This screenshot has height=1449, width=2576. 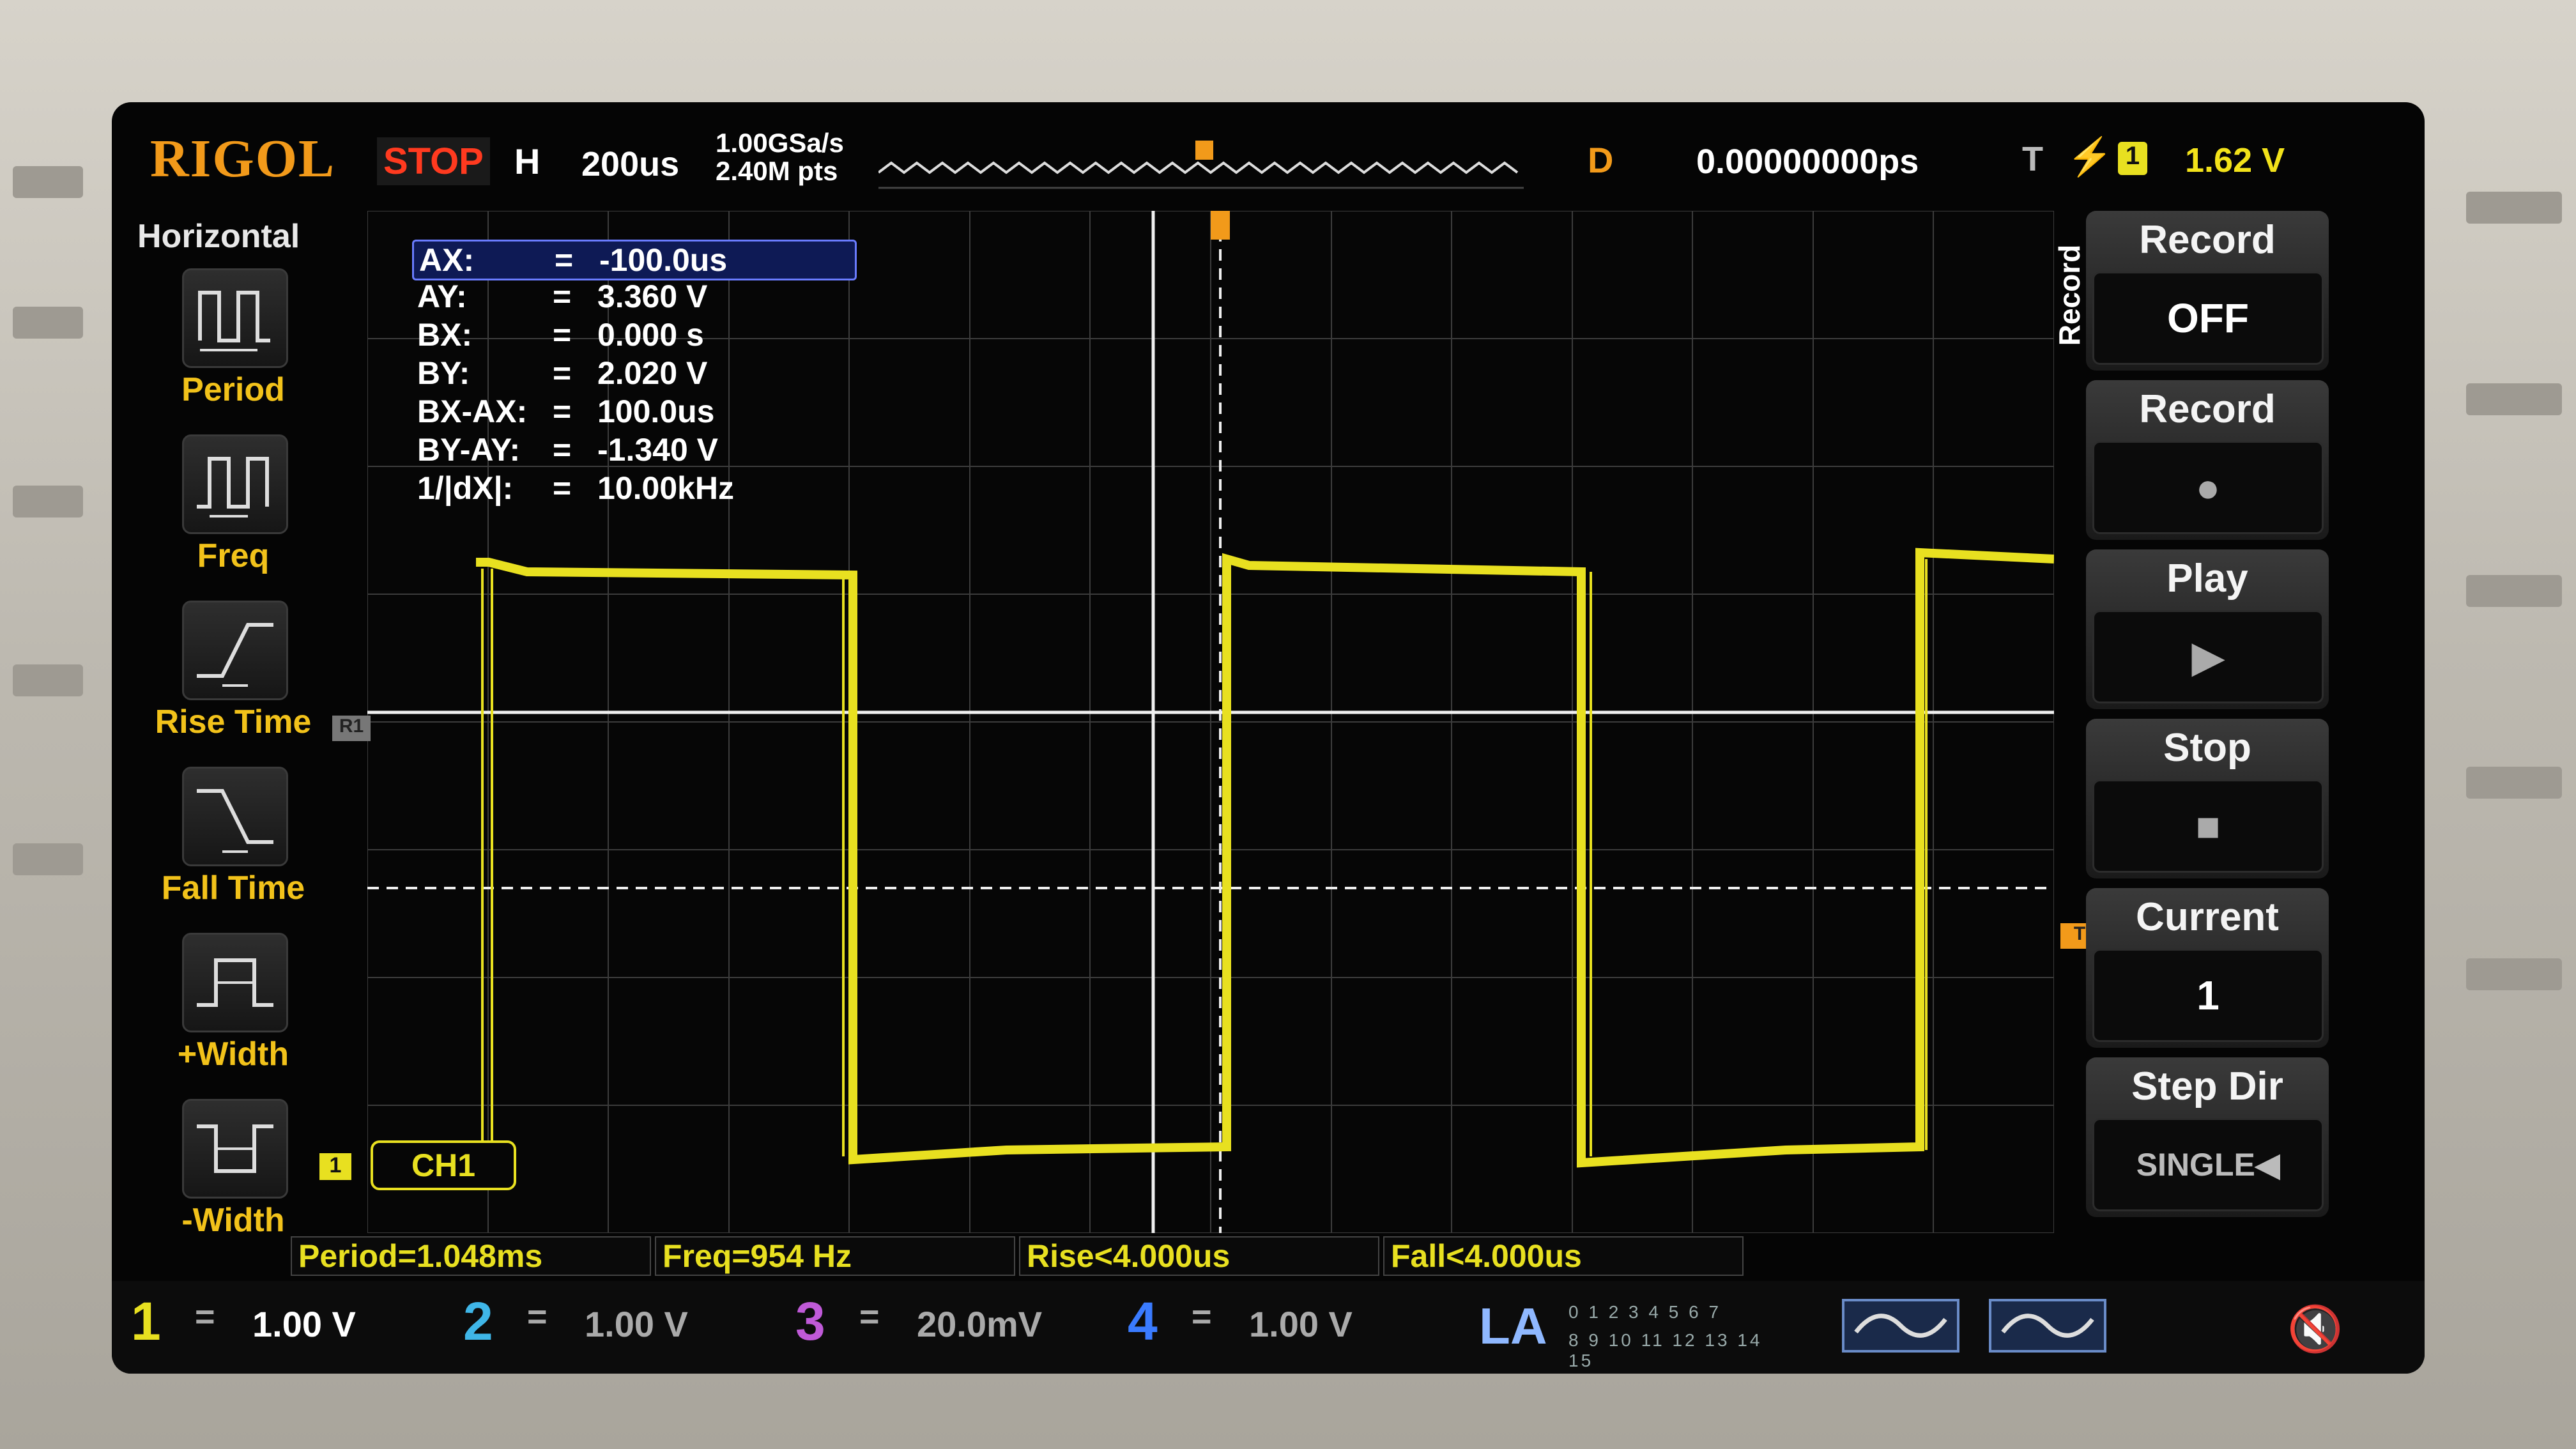 I want to click on stop-icon: ■, so click(x=2208, y=826).